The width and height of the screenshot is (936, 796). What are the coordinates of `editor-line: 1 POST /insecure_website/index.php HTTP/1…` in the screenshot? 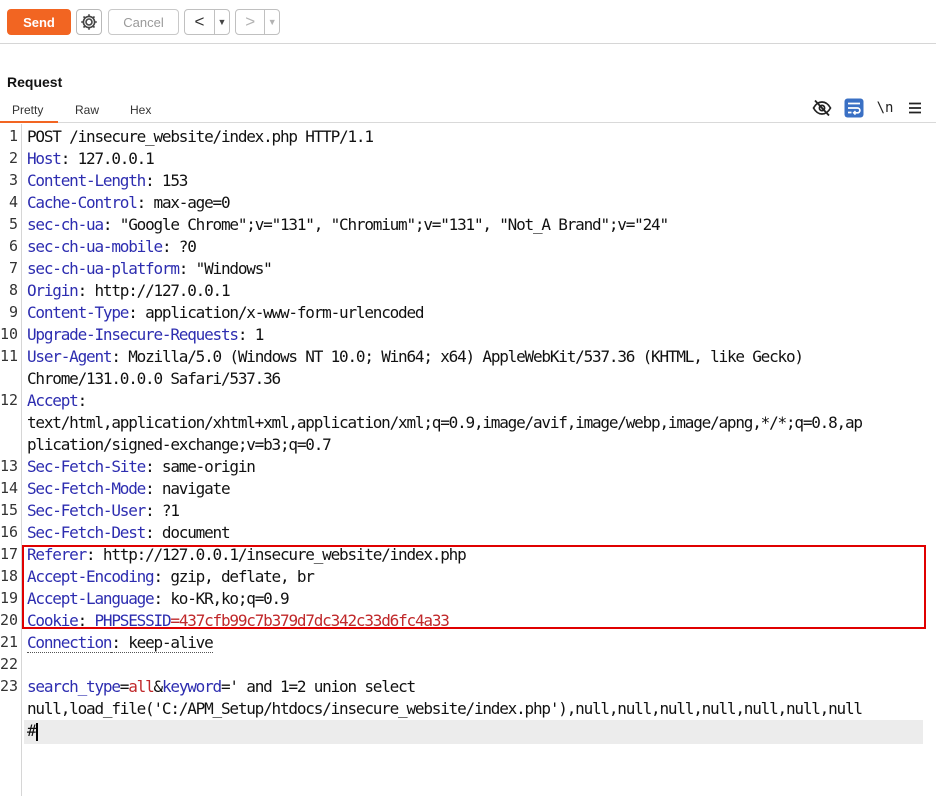 It's located at (468, 138).